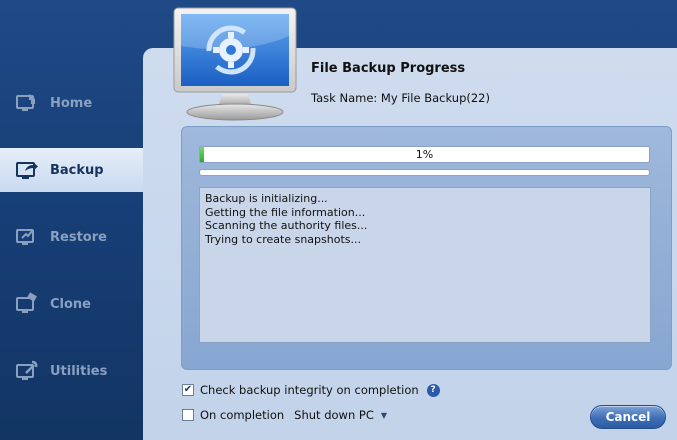  Describe the element at coordinates (384, 415) in the screenshot. I see `chevron-down-icon: ▼` at that location.